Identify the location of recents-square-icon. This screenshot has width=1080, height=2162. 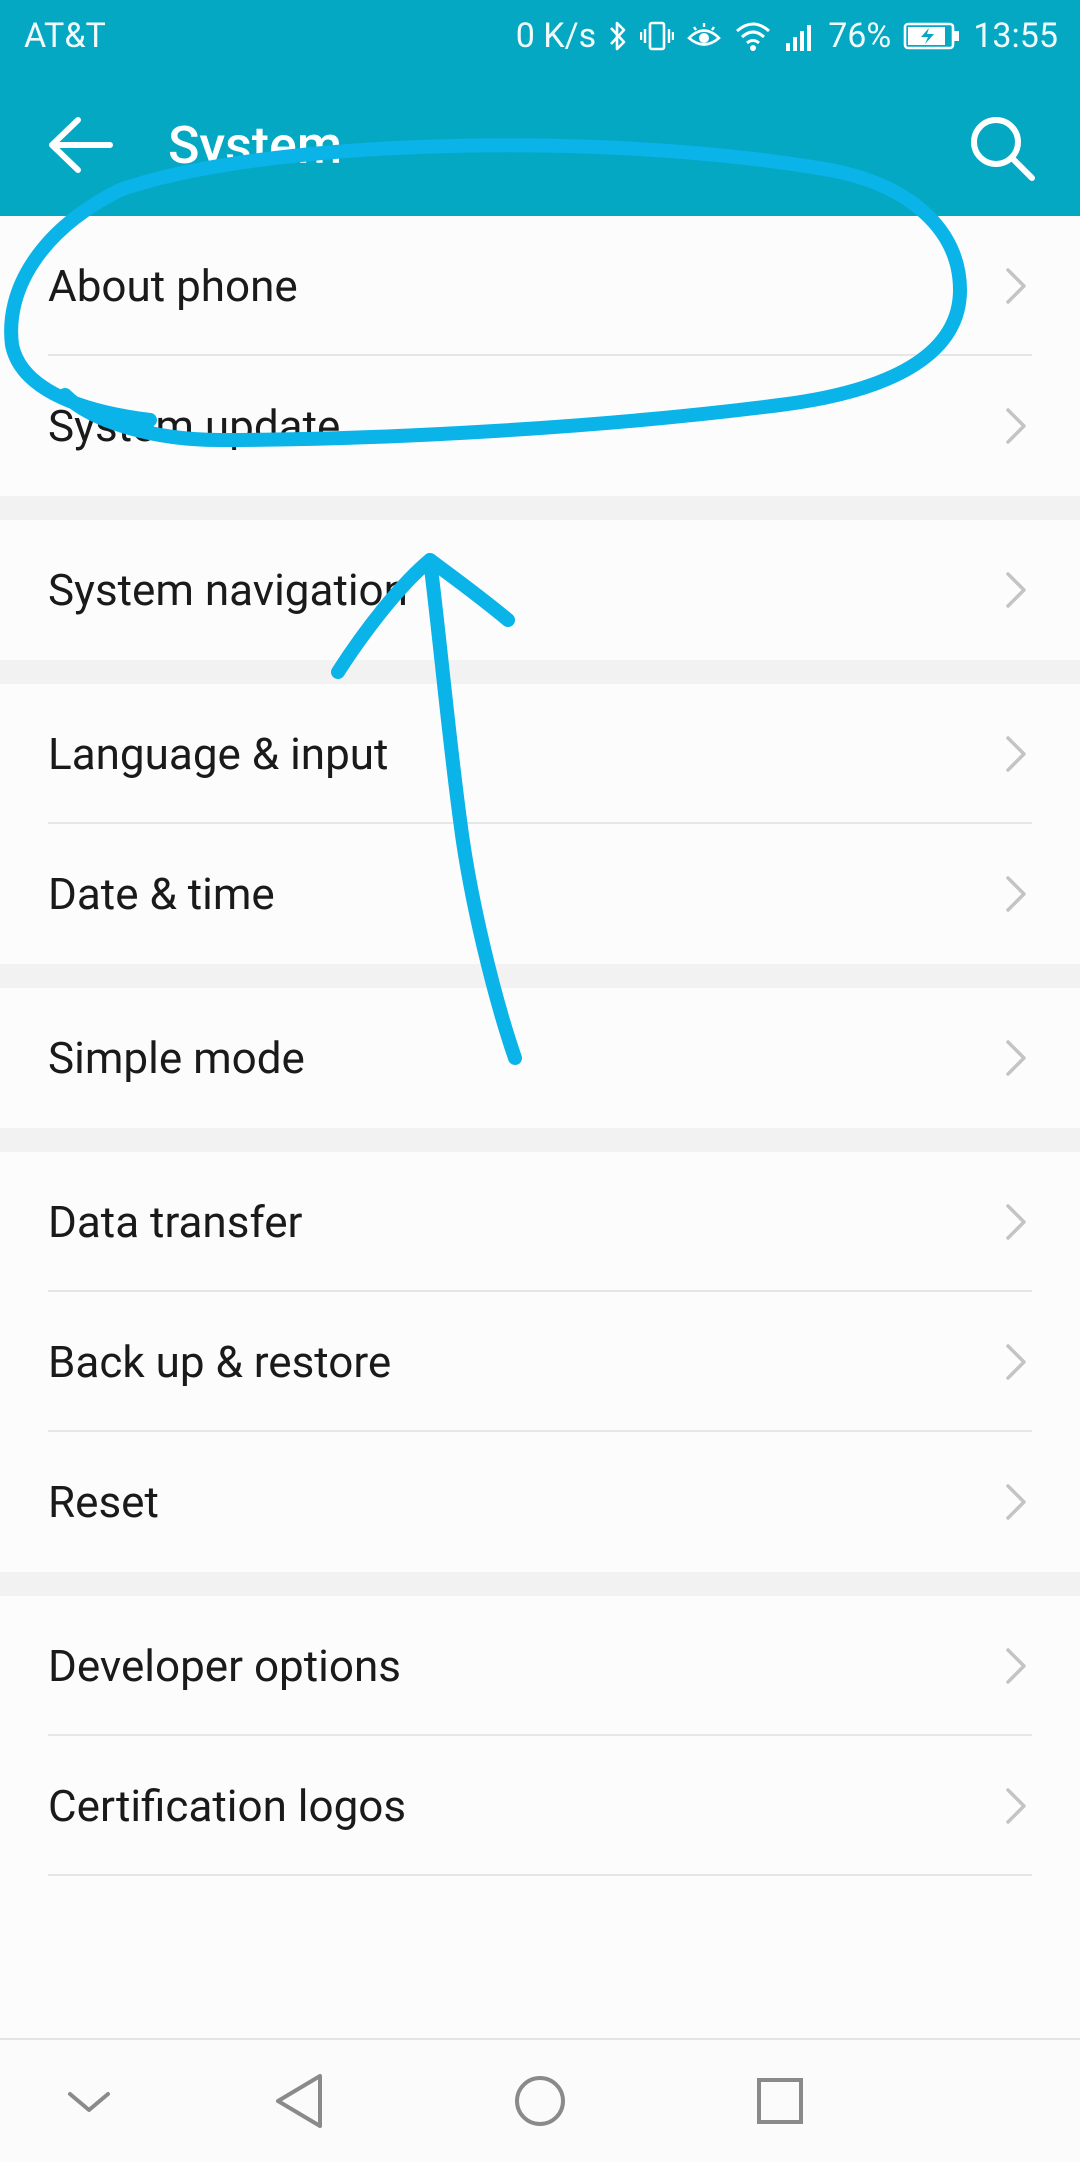
(780, 2101).